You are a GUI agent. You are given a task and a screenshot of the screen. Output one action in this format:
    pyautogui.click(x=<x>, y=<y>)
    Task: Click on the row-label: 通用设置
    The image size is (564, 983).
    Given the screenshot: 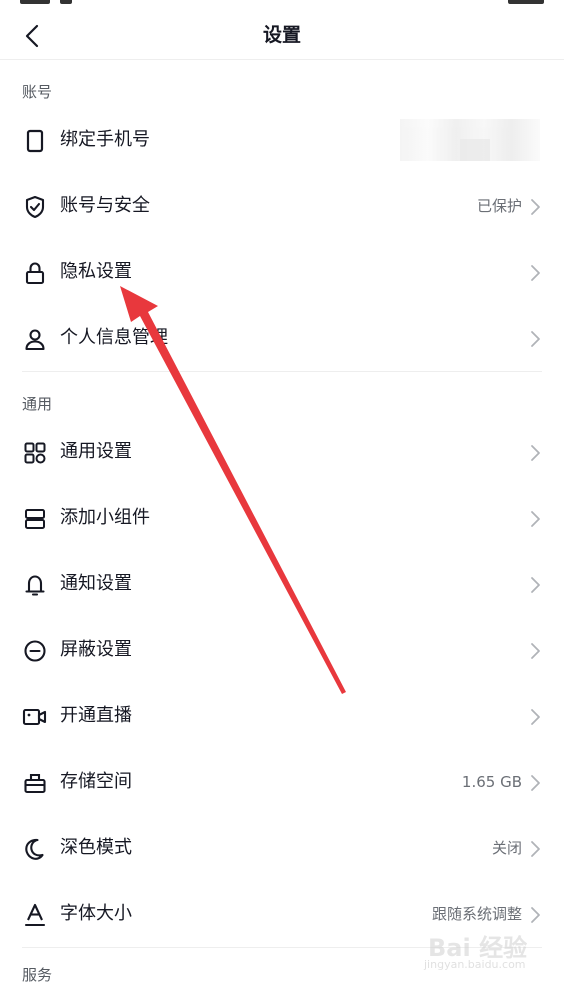 What is the action you would take?
    pyautogui.click(x=96, y=451)
    